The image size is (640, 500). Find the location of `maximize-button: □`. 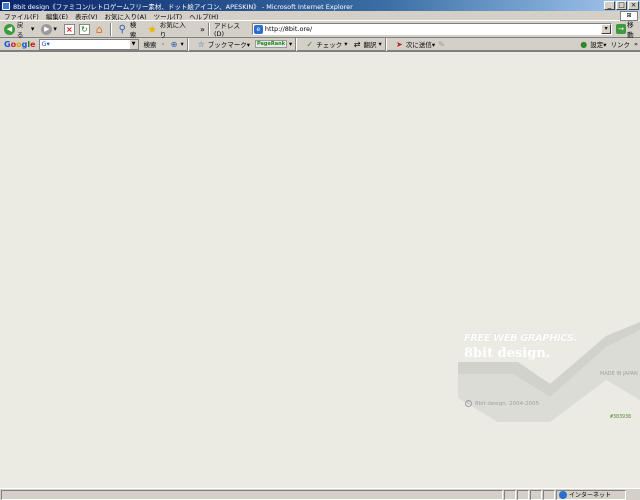

maximize-button: □ is located at coordinates (621, 5).